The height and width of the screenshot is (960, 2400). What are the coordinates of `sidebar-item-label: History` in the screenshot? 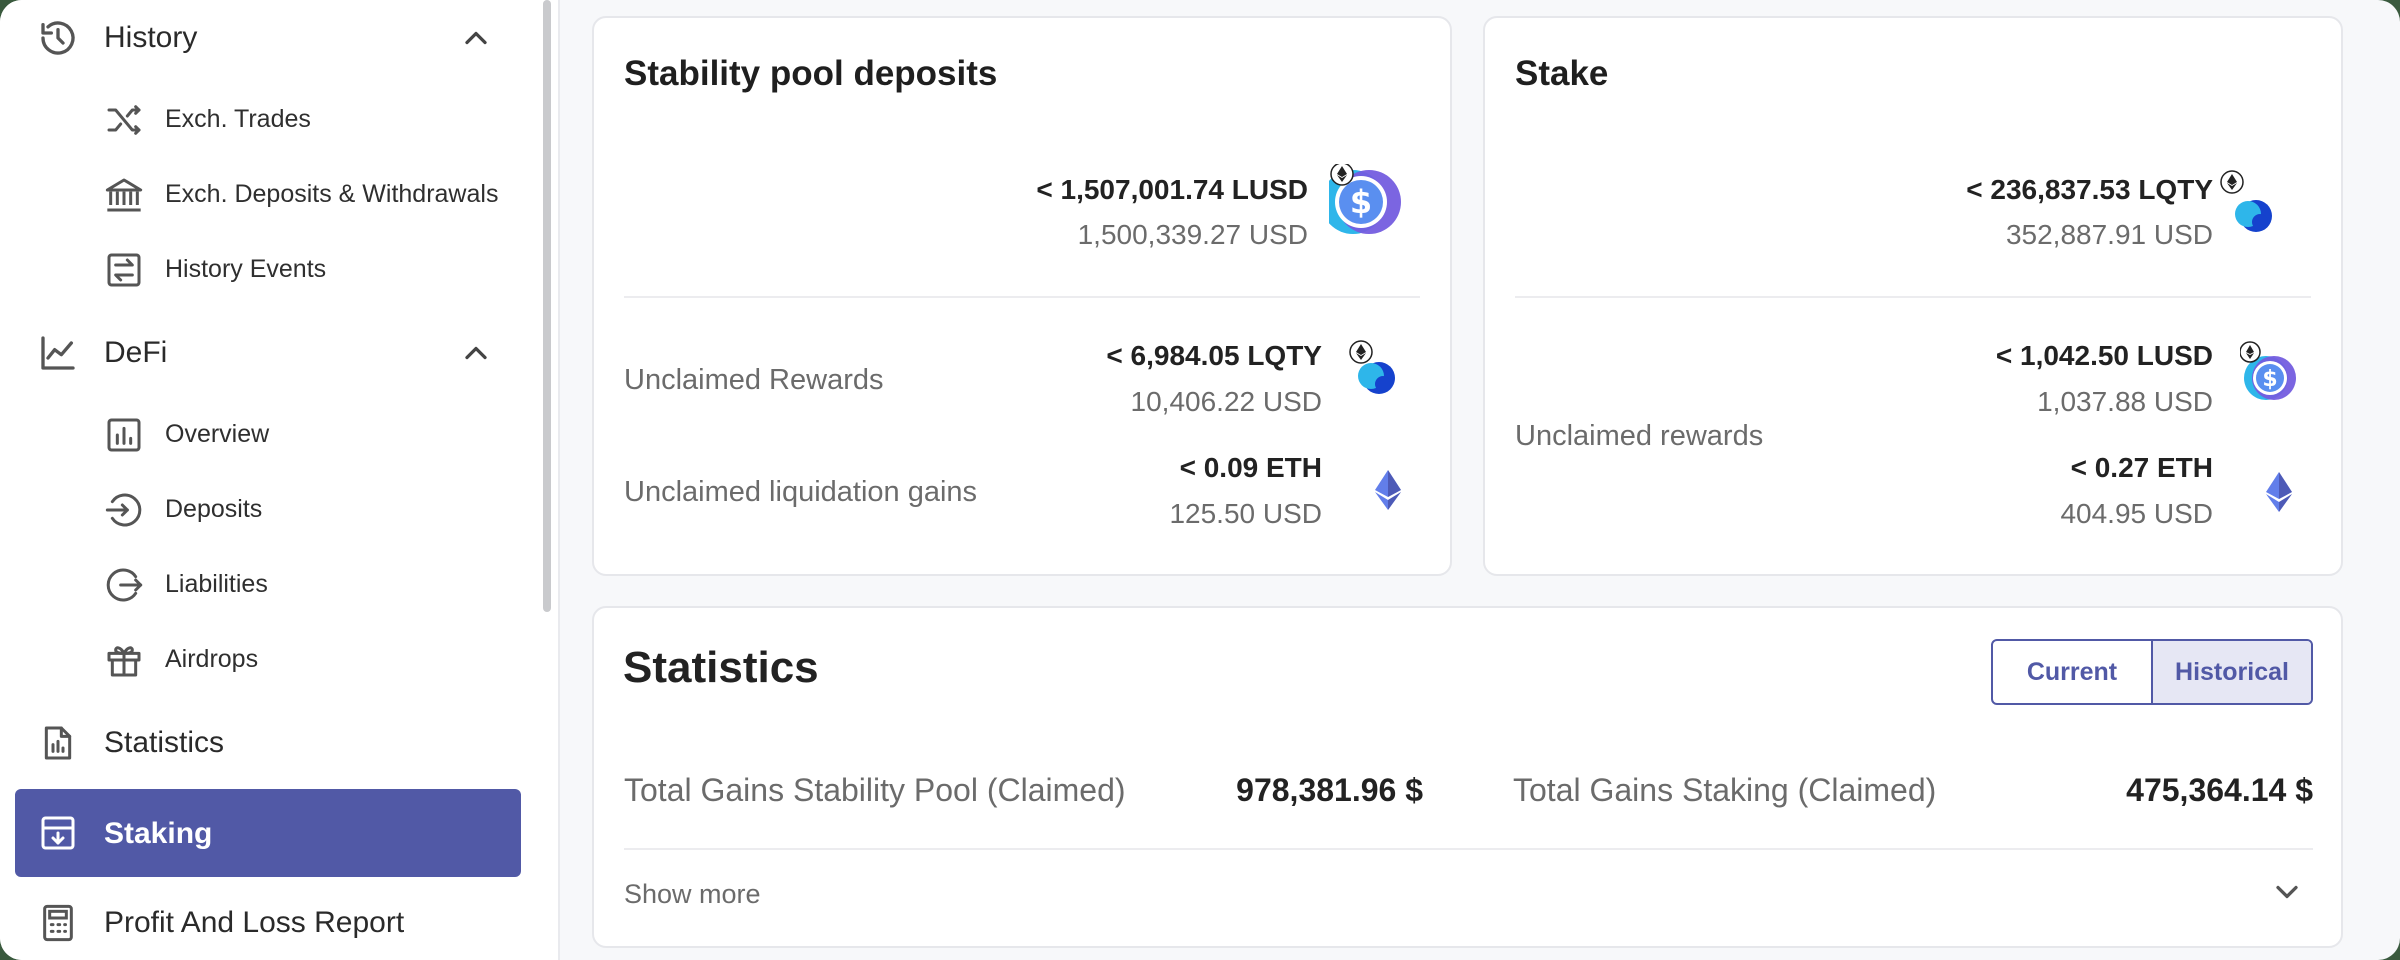 It's located at (151, 37).